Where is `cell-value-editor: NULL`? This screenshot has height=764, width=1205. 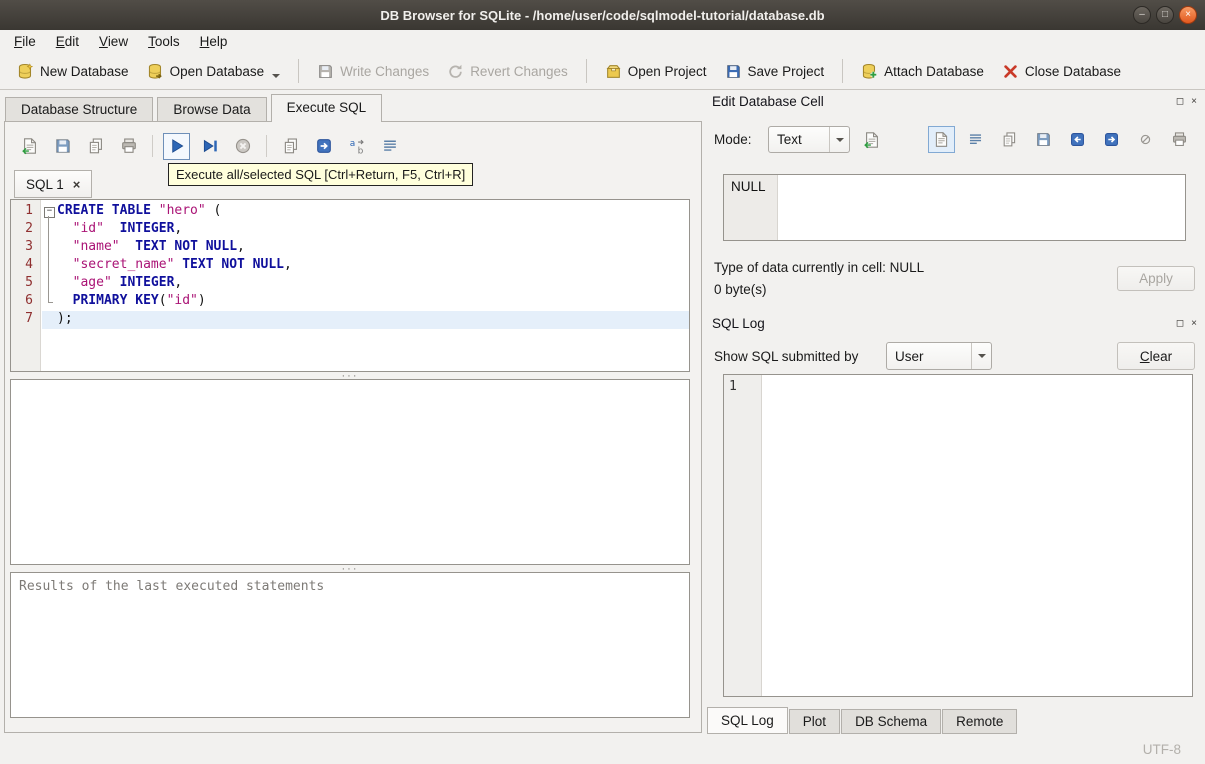
cell-value-editor: NULL is located at coordinates (954, 207).